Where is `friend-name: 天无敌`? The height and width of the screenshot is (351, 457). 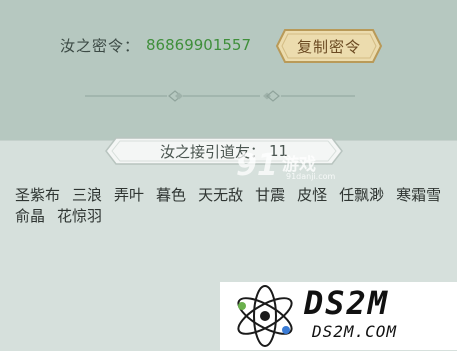 friend-name: 天无敌 is located at coordinates (220, 195).